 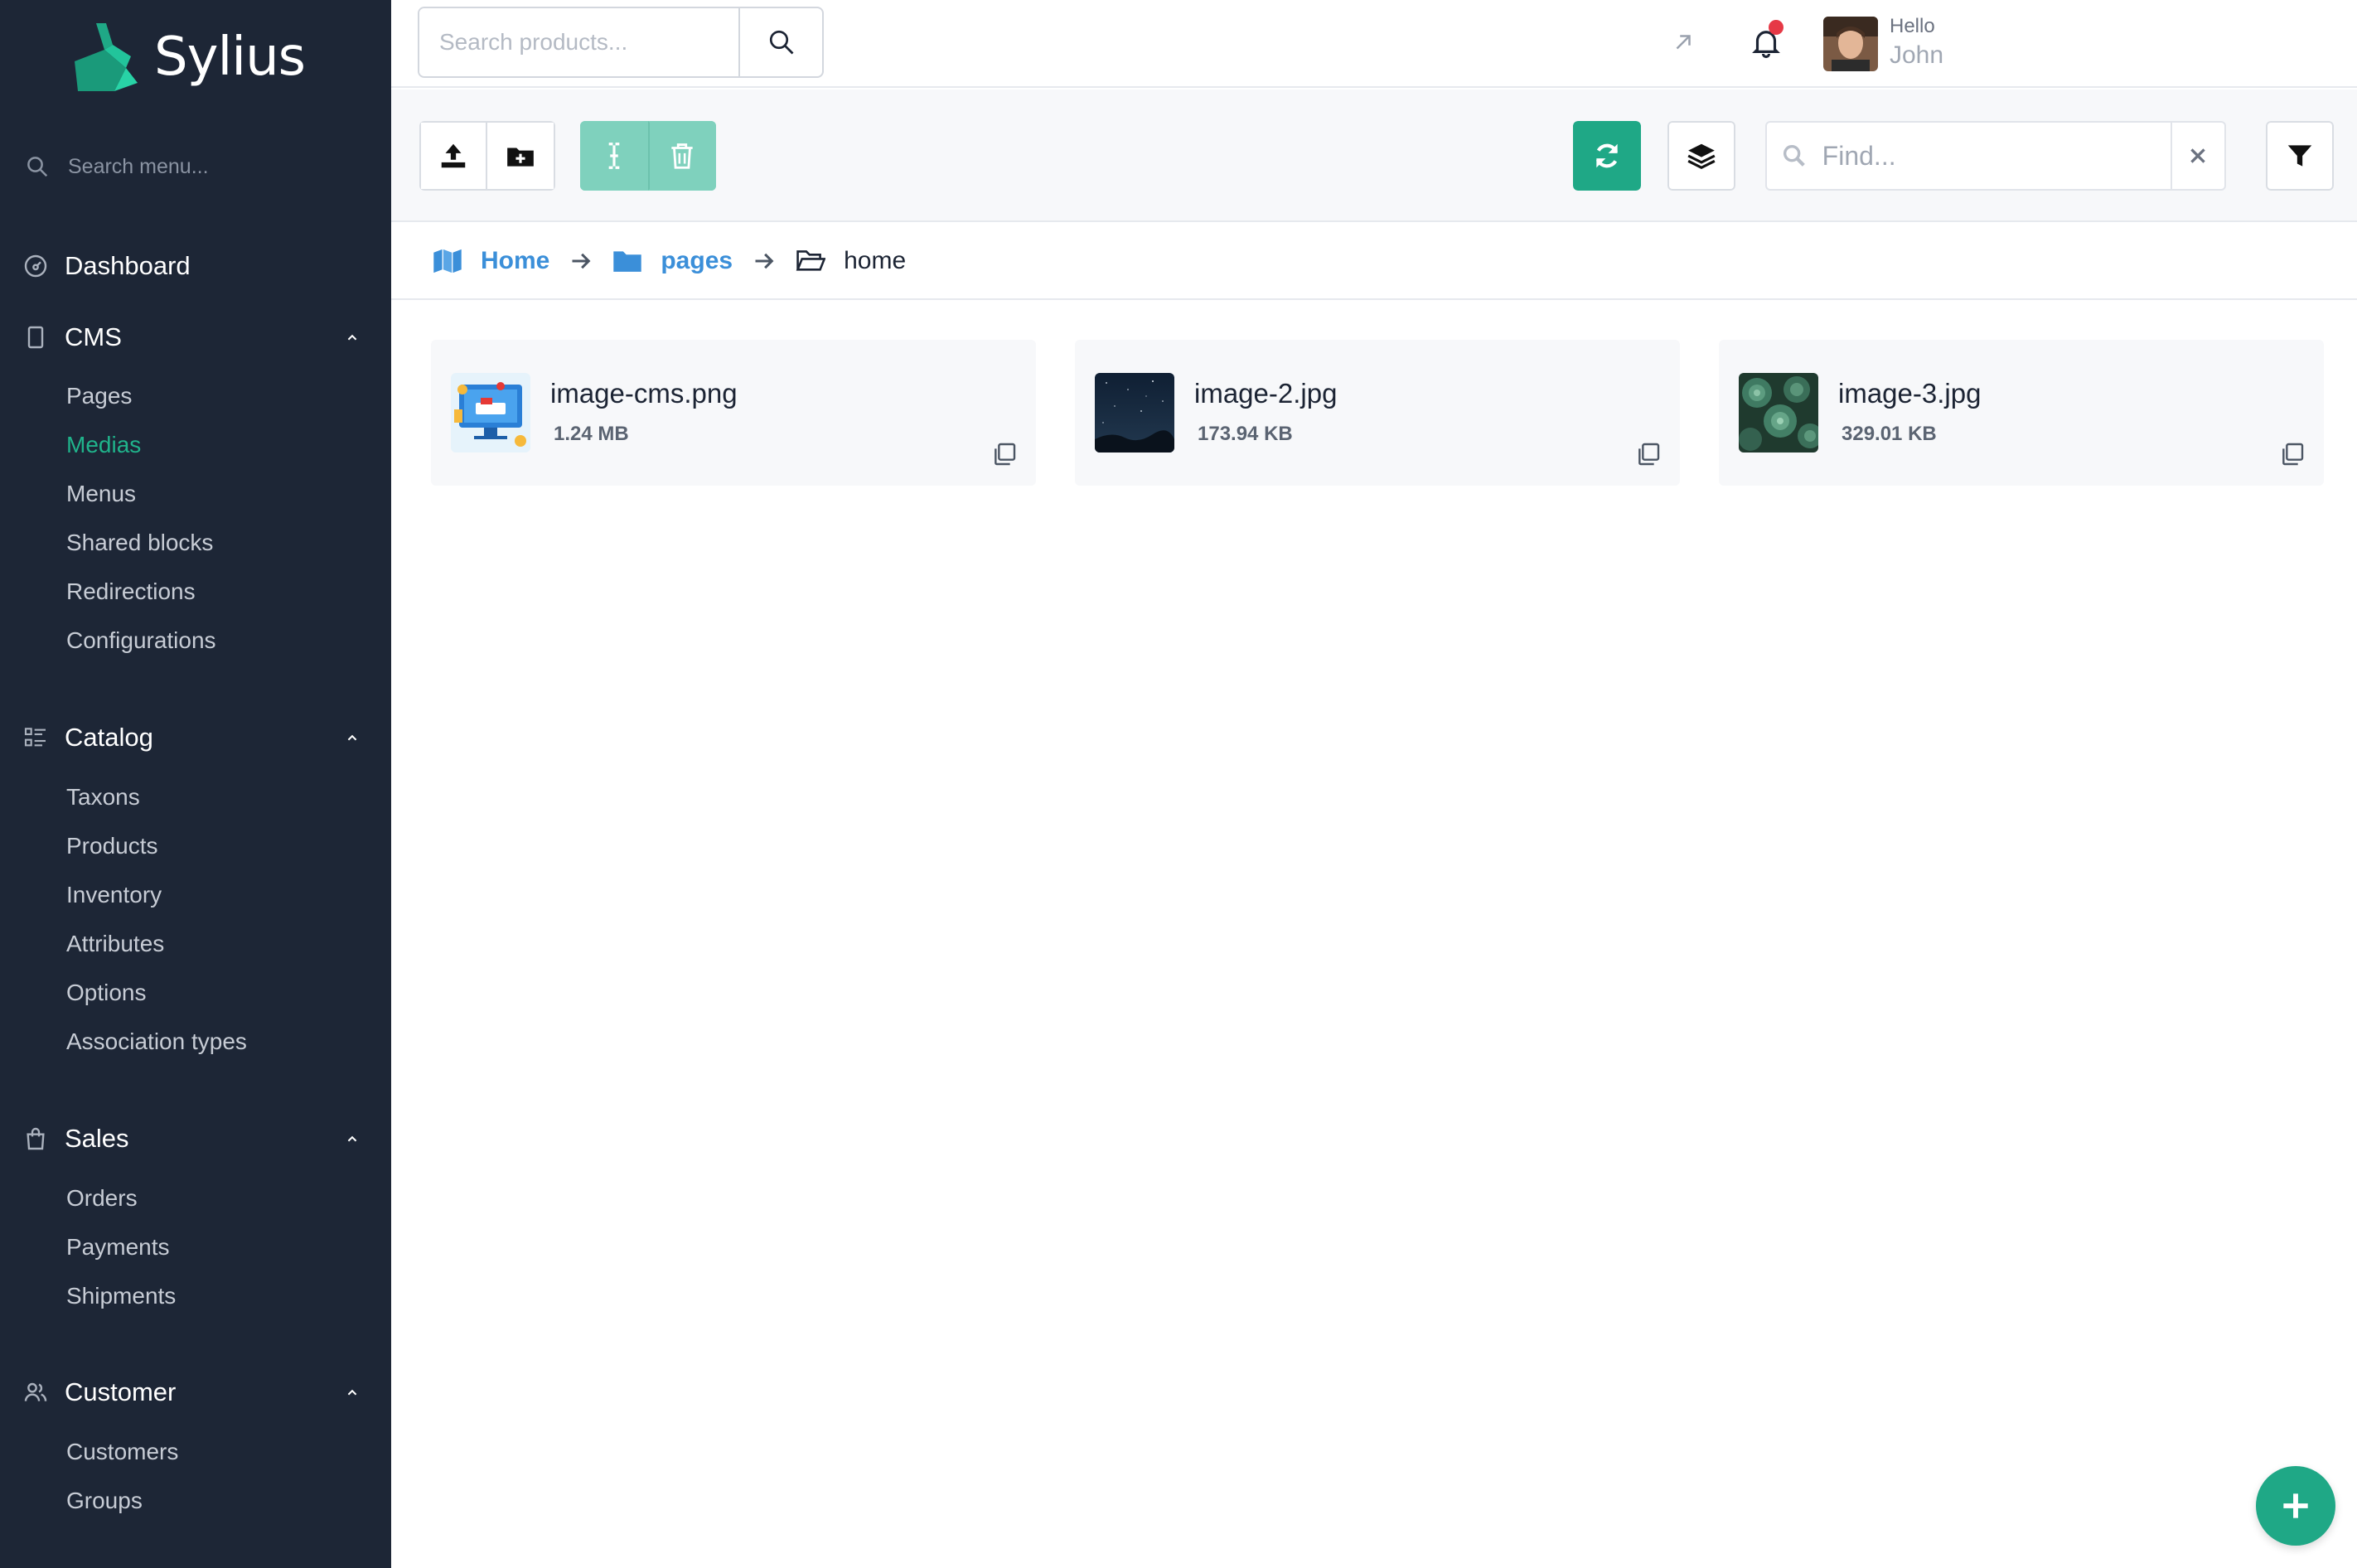 I want to click on folder-plus-icon, so click(x=520, y=157).